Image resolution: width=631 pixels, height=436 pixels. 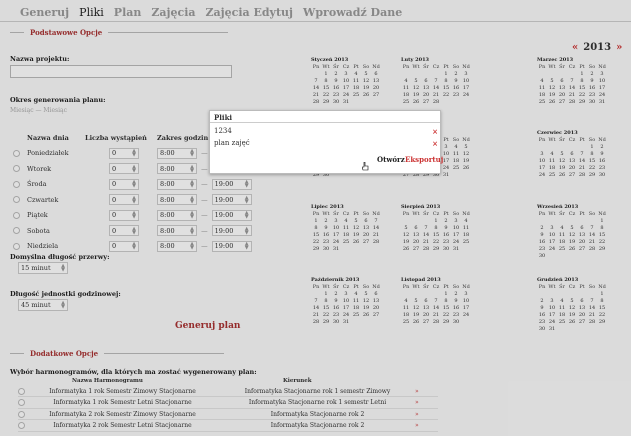 I want to click on file-item: plan zajęć ×, so click(x=326, y=143).